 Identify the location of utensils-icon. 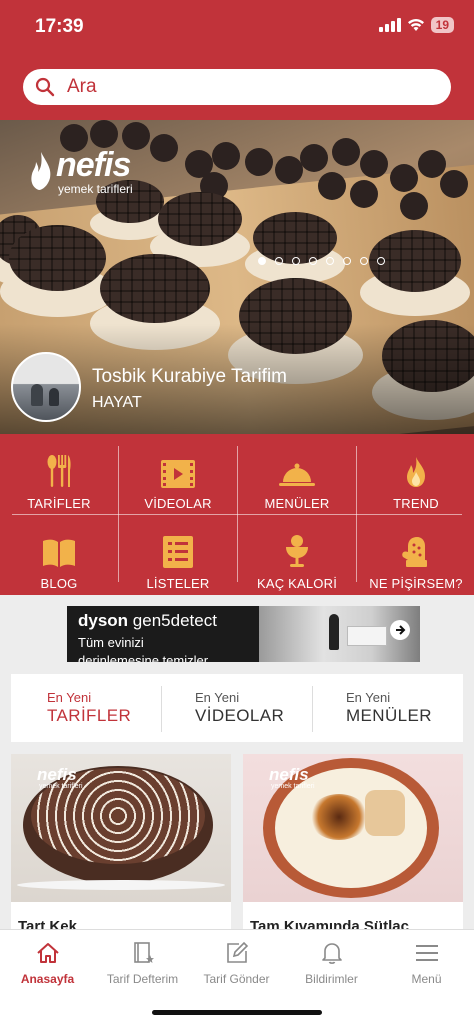
(59, 471).